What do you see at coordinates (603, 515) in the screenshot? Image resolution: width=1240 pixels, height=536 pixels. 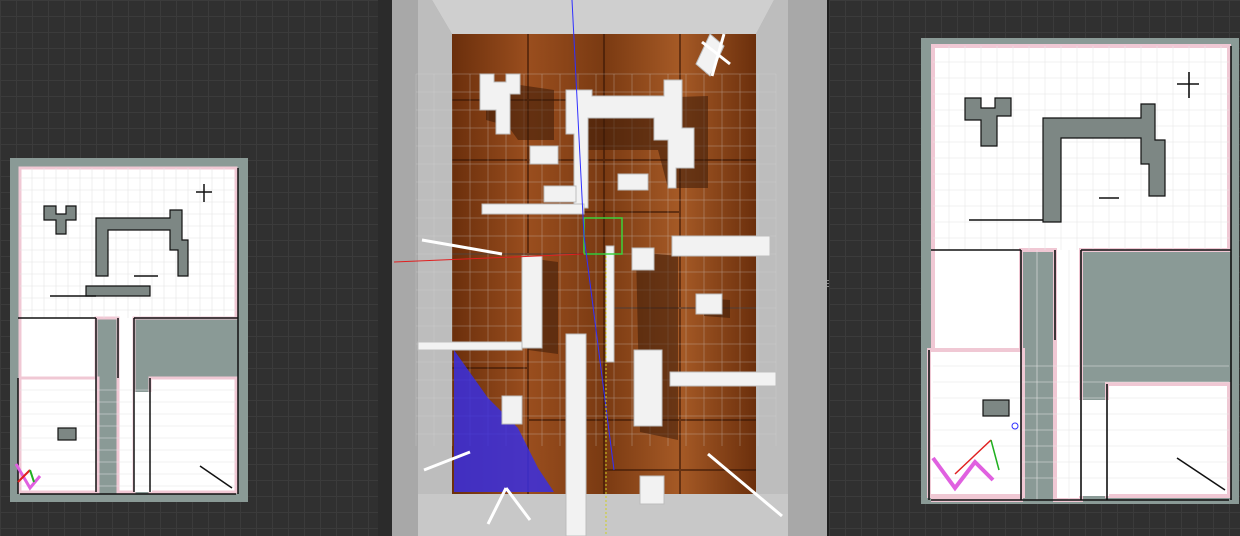 I see `wall-bottom` at bounding box center [603, 515].